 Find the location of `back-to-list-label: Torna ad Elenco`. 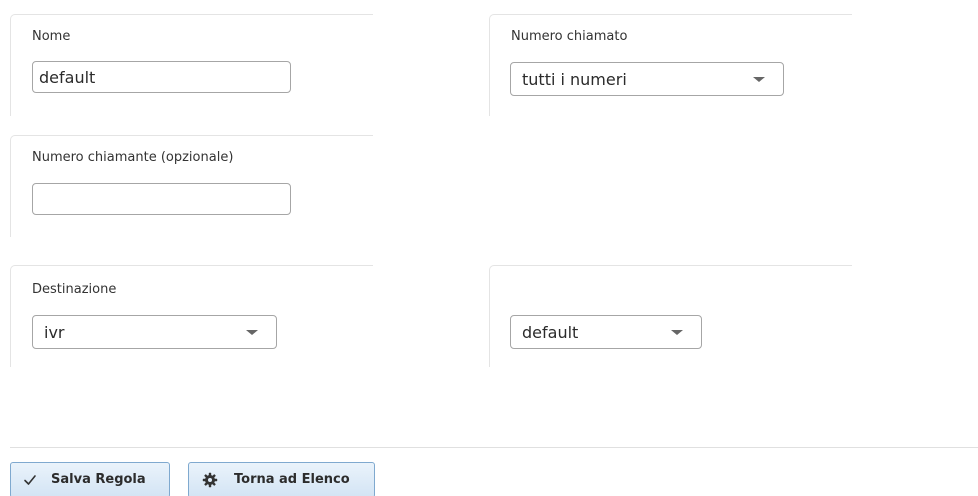

back-to-list-label: Torna ad Elenco is located at coordinates (292, 479).